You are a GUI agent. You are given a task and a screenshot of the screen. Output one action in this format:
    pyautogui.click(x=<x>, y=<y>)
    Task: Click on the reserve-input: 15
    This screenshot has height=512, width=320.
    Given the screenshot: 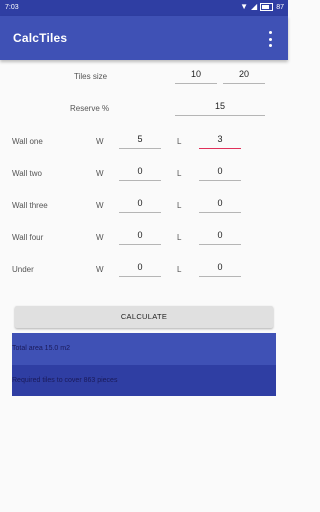 What is the action you would take?
    pyautogui.click(x=220, y=108)
    